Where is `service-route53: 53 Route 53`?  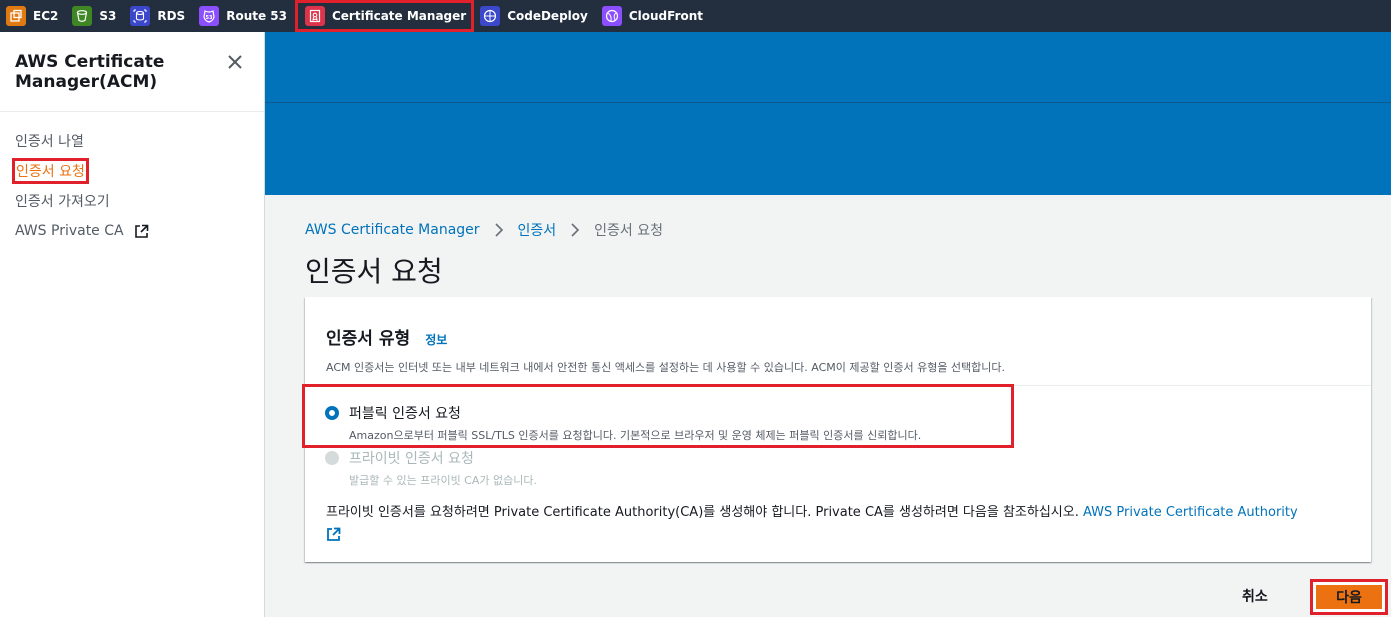
service-route53: 53 Route 53 is located at coordinates (244, 16).